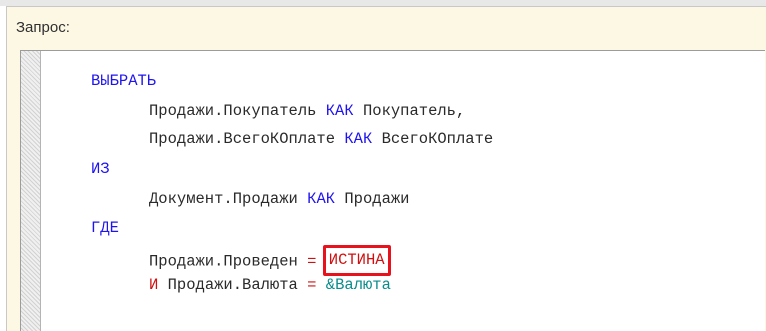 This screenshot has width=766, height=331. What do you see at coordinates (233, 111) in the screenshot?
I see `field1-expression: Продажи.Покупатель` at bounding box center [233, 111].